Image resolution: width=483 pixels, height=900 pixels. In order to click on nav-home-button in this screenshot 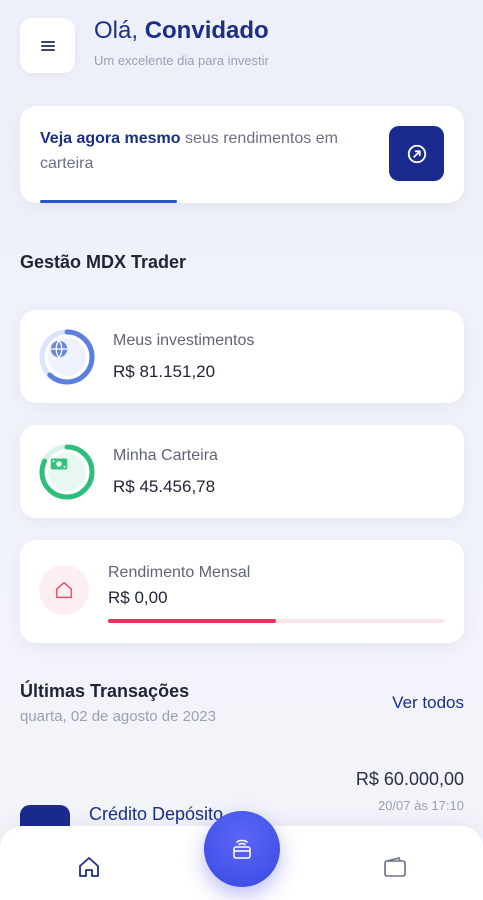, I will do `click(89, 867)`.